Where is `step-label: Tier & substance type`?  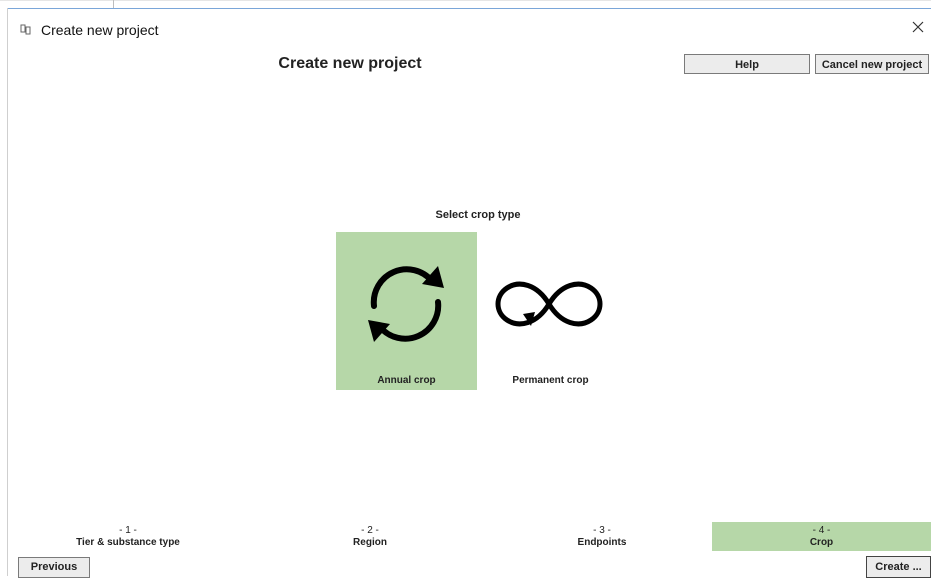
step-label: Tier & substance type is located at coordinates (128, 542).